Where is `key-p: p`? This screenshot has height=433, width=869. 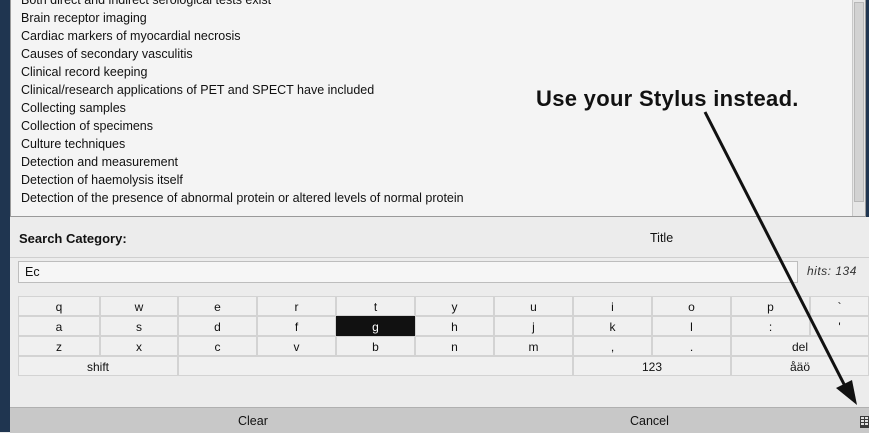
key-p: p is located at coordinates (770, 306).